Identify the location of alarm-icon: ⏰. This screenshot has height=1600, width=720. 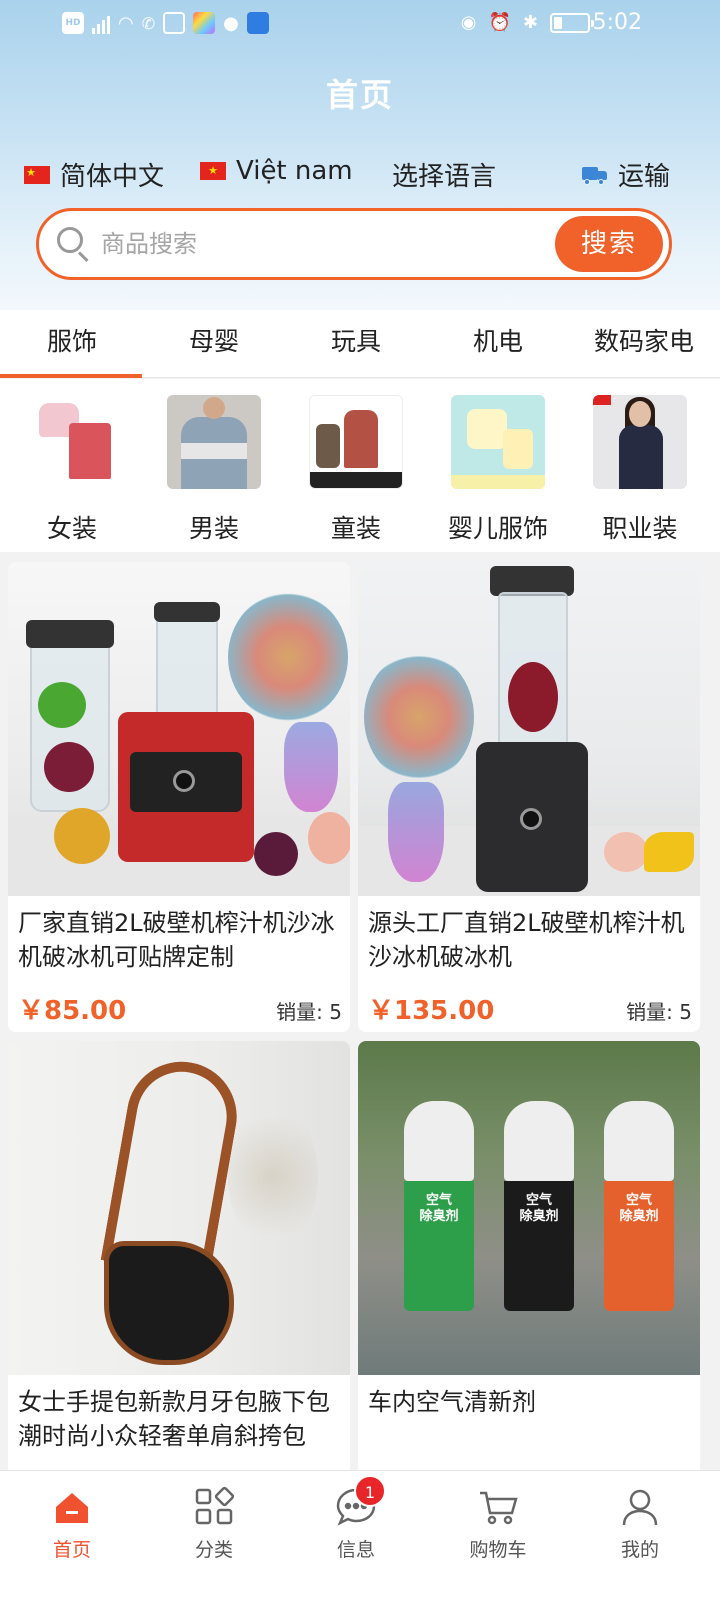
(499, 22).